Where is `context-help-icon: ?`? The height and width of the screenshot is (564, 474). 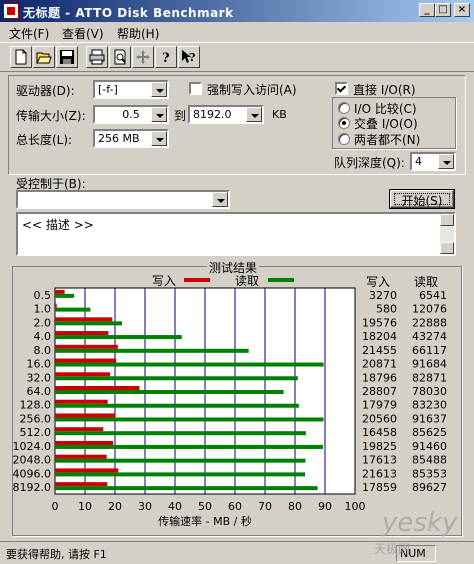
context-help-icon: ? is located at coordinates (188, 57).